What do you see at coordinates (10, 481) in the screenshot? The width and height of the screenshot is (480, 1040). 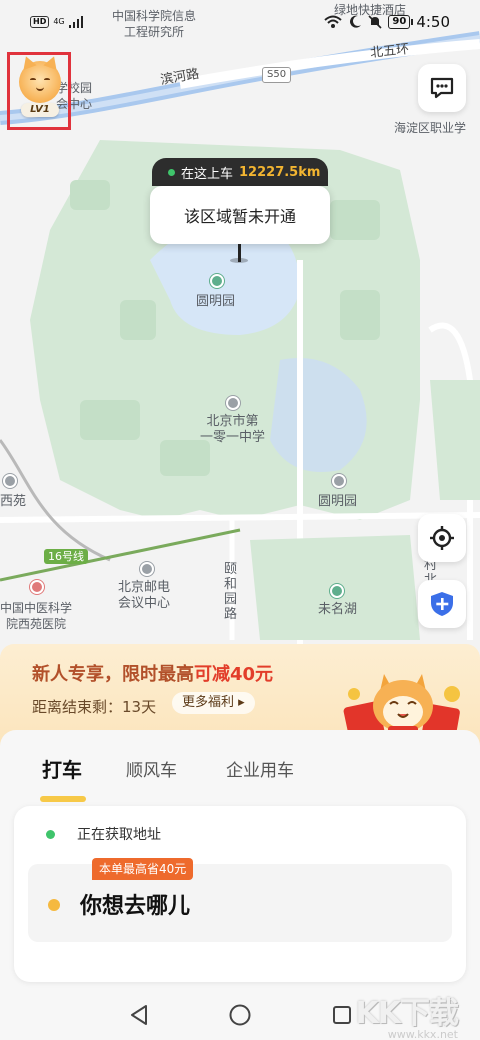 I see `poi-icon-xiyuan-station` at bounding box center [10, 481].